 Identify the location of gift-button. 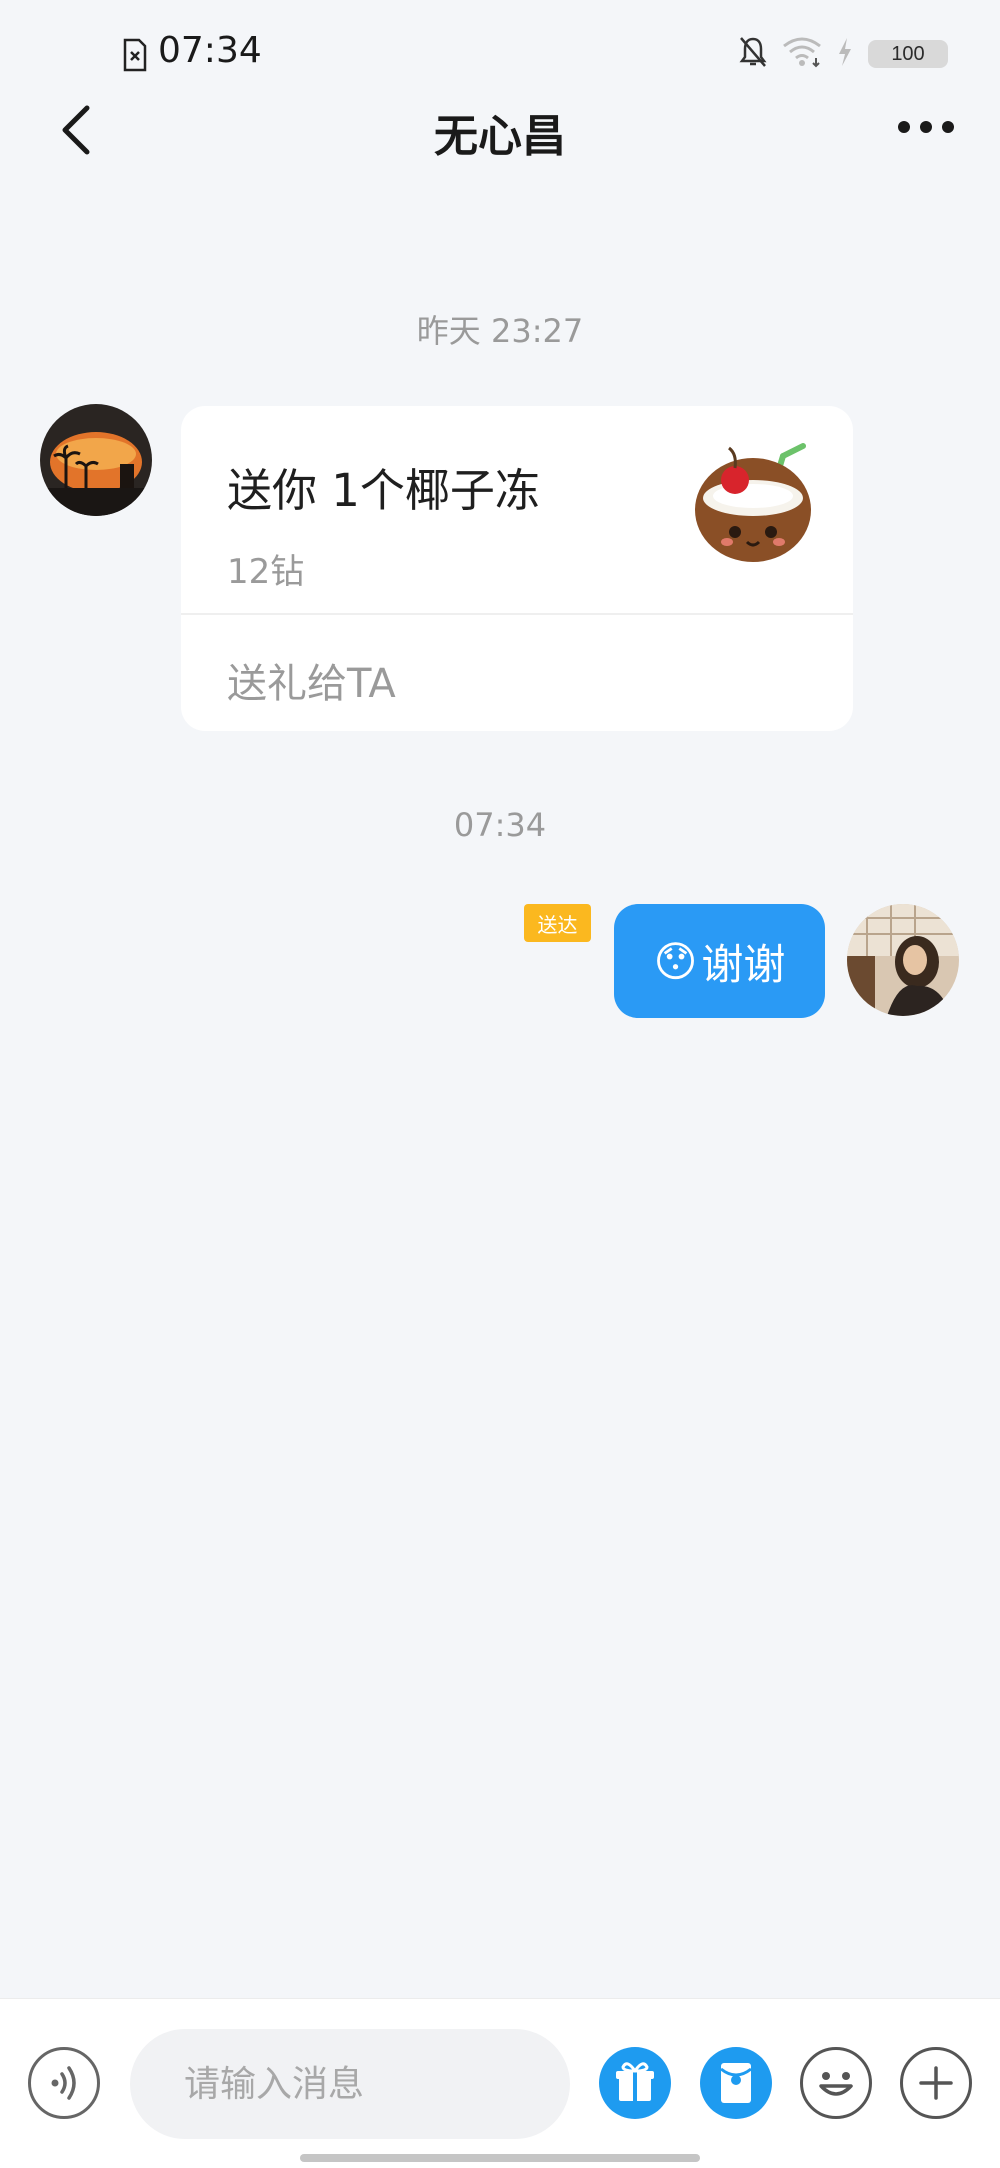
(635, 2083).